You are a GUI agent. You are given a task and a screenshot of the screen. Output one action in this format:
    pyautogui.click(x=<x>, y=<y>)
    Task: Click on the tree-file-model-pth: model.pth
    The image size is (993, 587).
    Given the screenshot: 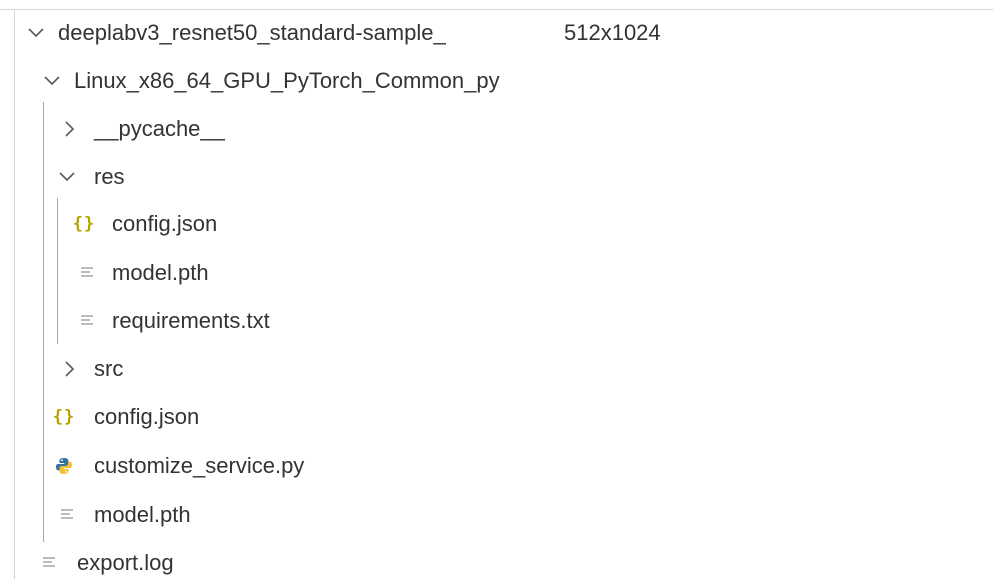 What is the action you would take?
    pyautogui.click(x=496, y=514)
    